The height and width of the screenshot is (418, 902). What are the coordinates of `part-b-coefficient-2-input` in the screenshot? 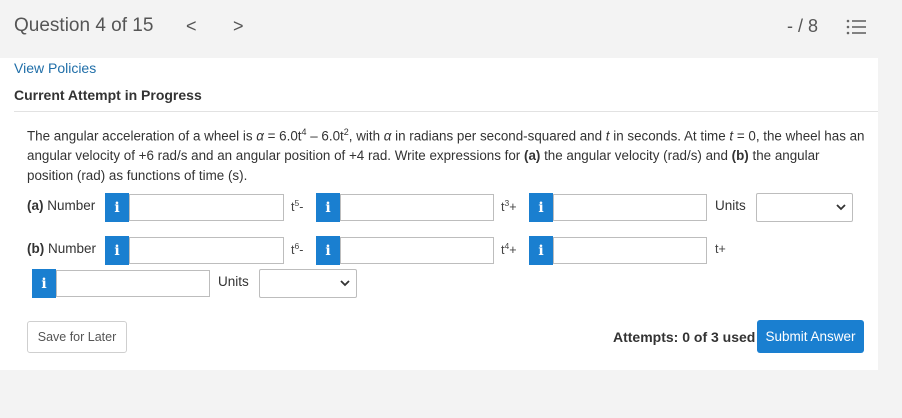 It's located at (417, 250).